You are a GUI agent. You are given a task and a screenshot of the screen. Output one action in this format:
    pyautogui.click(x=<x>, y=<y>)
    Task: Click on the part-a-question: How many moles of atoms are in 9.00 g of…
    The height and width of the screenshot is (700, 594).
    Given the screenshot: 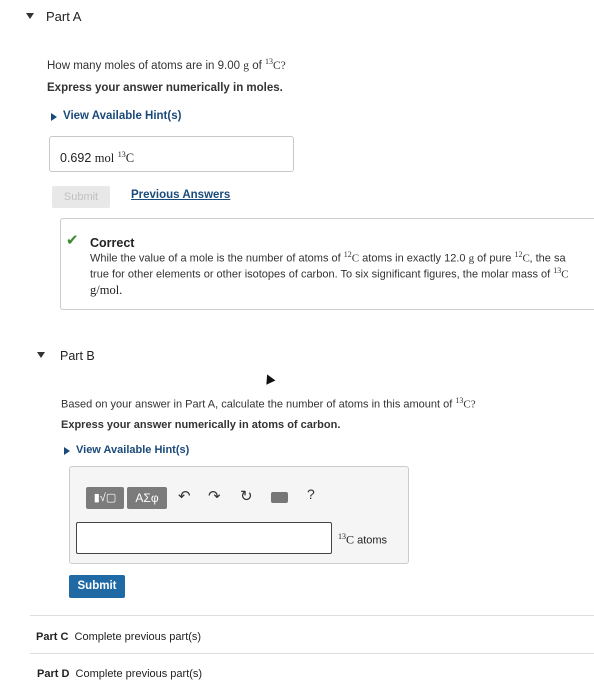 What is the action you would take?
    pyautogui.click(x=166, y=64)
    